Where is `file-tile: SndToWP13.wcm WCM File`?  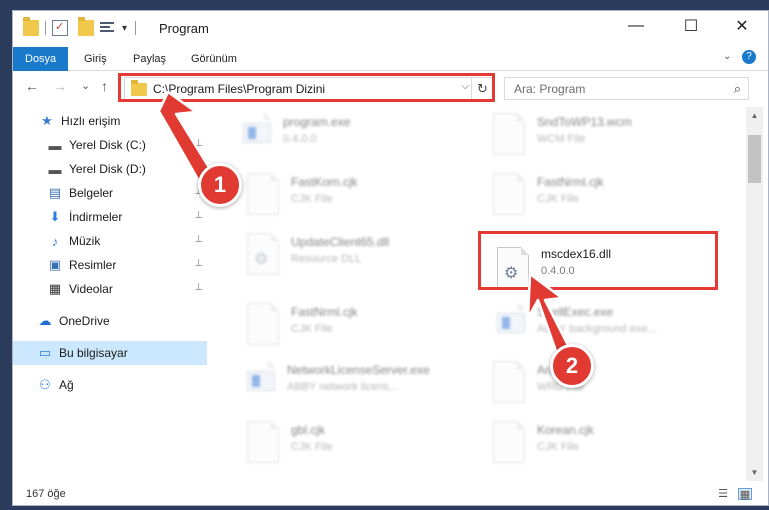 file-tile: SndToWP13.wcm WCM File is located at coordinates (613, 136).